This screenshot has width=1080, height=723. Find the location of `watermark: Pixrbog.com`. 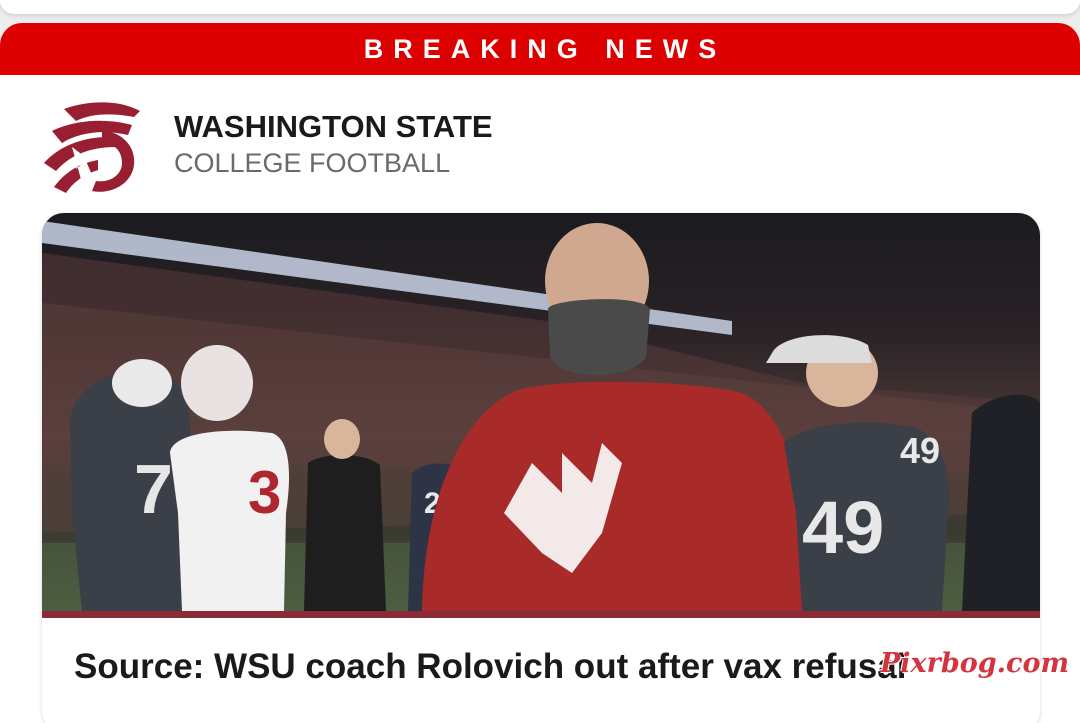

watermark: Pixrbog.com is located at coordinates (975, 663).